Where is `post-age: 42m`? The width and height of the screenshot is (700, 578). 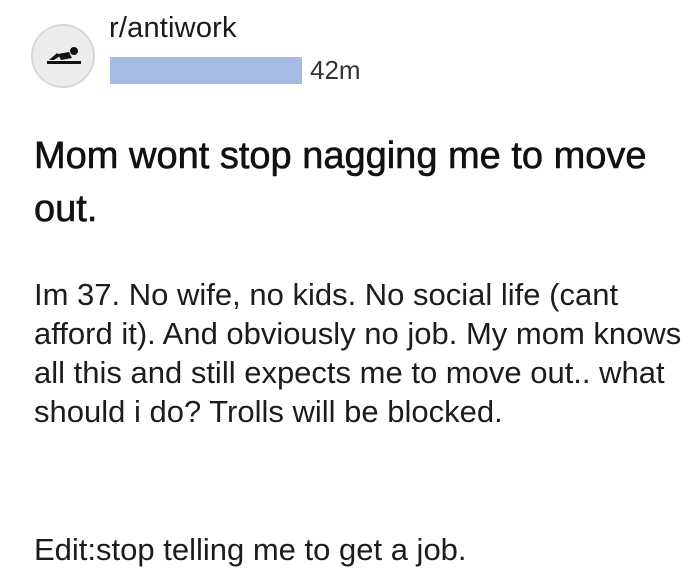 post-age: 42m is located at coordinates (335, 70).